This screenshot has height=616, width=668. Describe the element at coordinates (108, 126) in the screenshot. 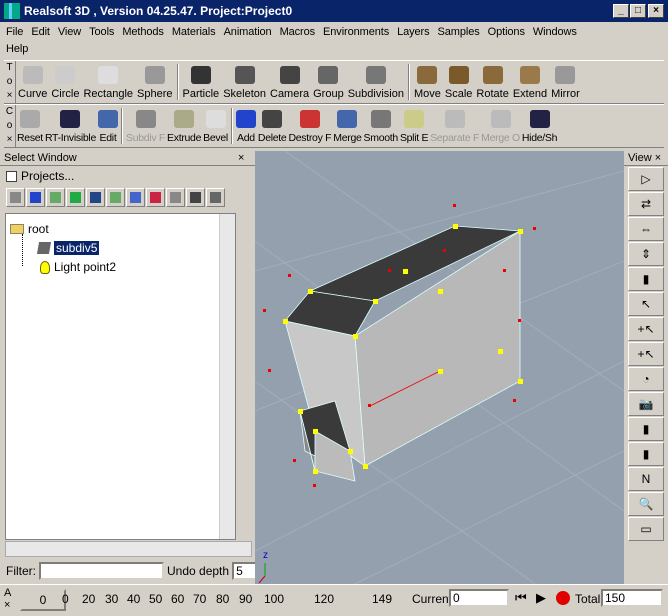

I see `tool-edit: Edit` at that location.